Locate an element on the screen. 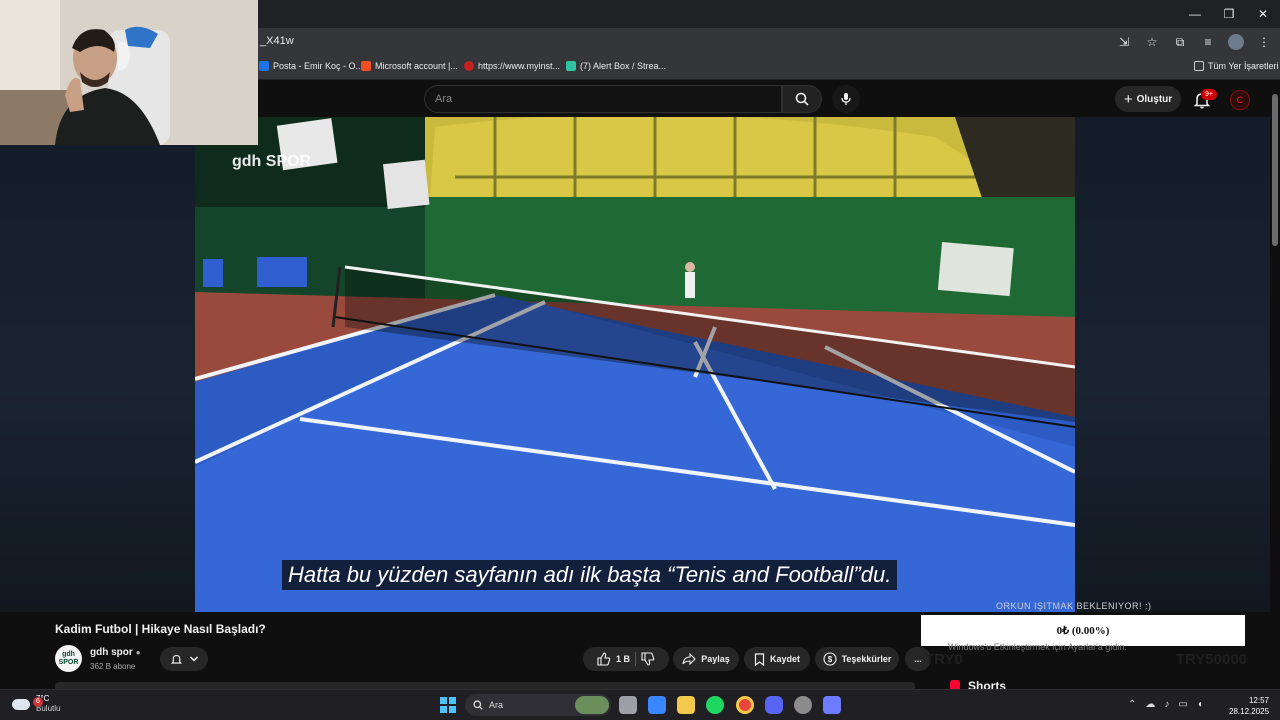 The width and height of the screenshot is (1280, 720). bell-icon is located at coordinates (176, 659).